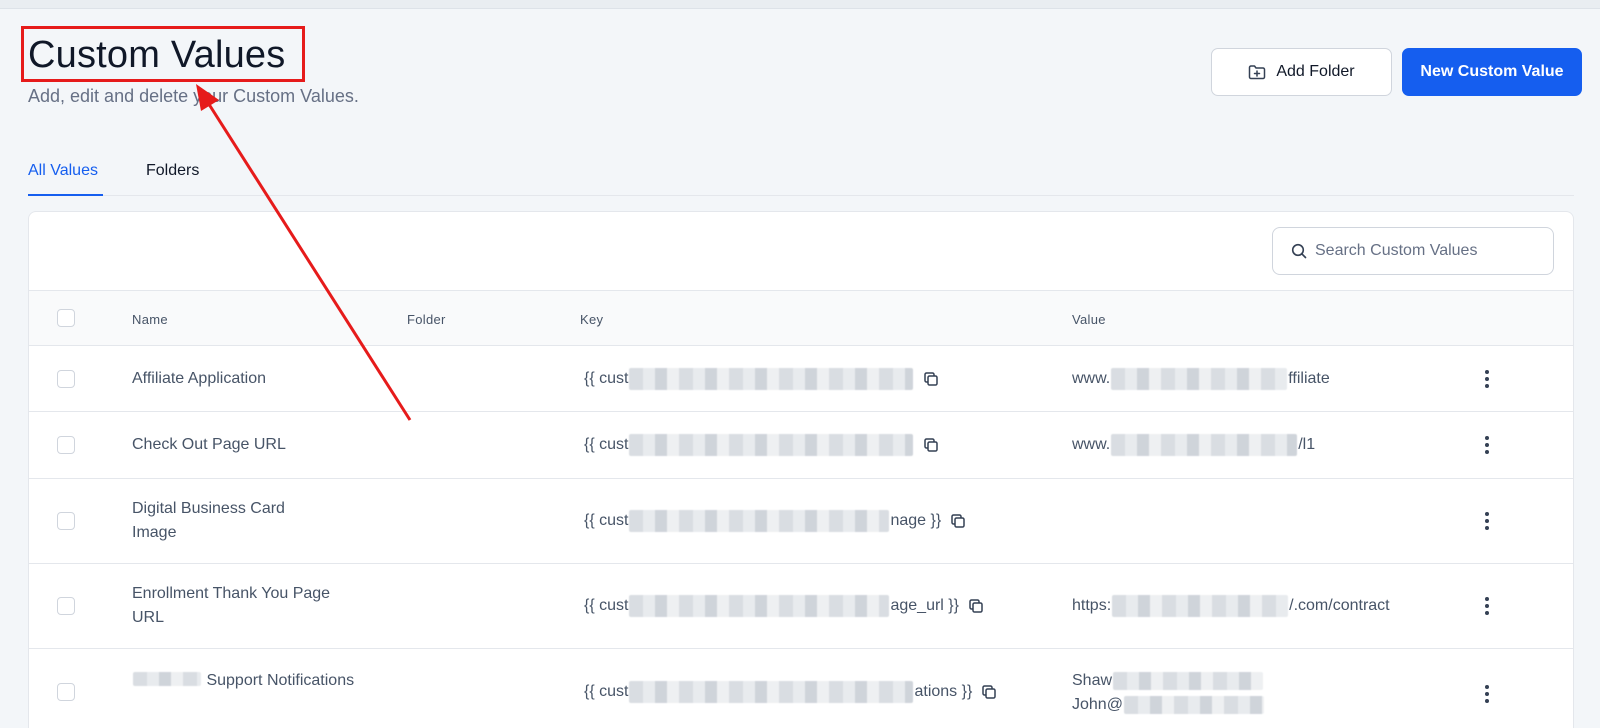 This screenshot has height=728, width=1600. Describe the element at coordinates (916, 520) in the screenshot. I see `key-suffix: nage }}` at that location.